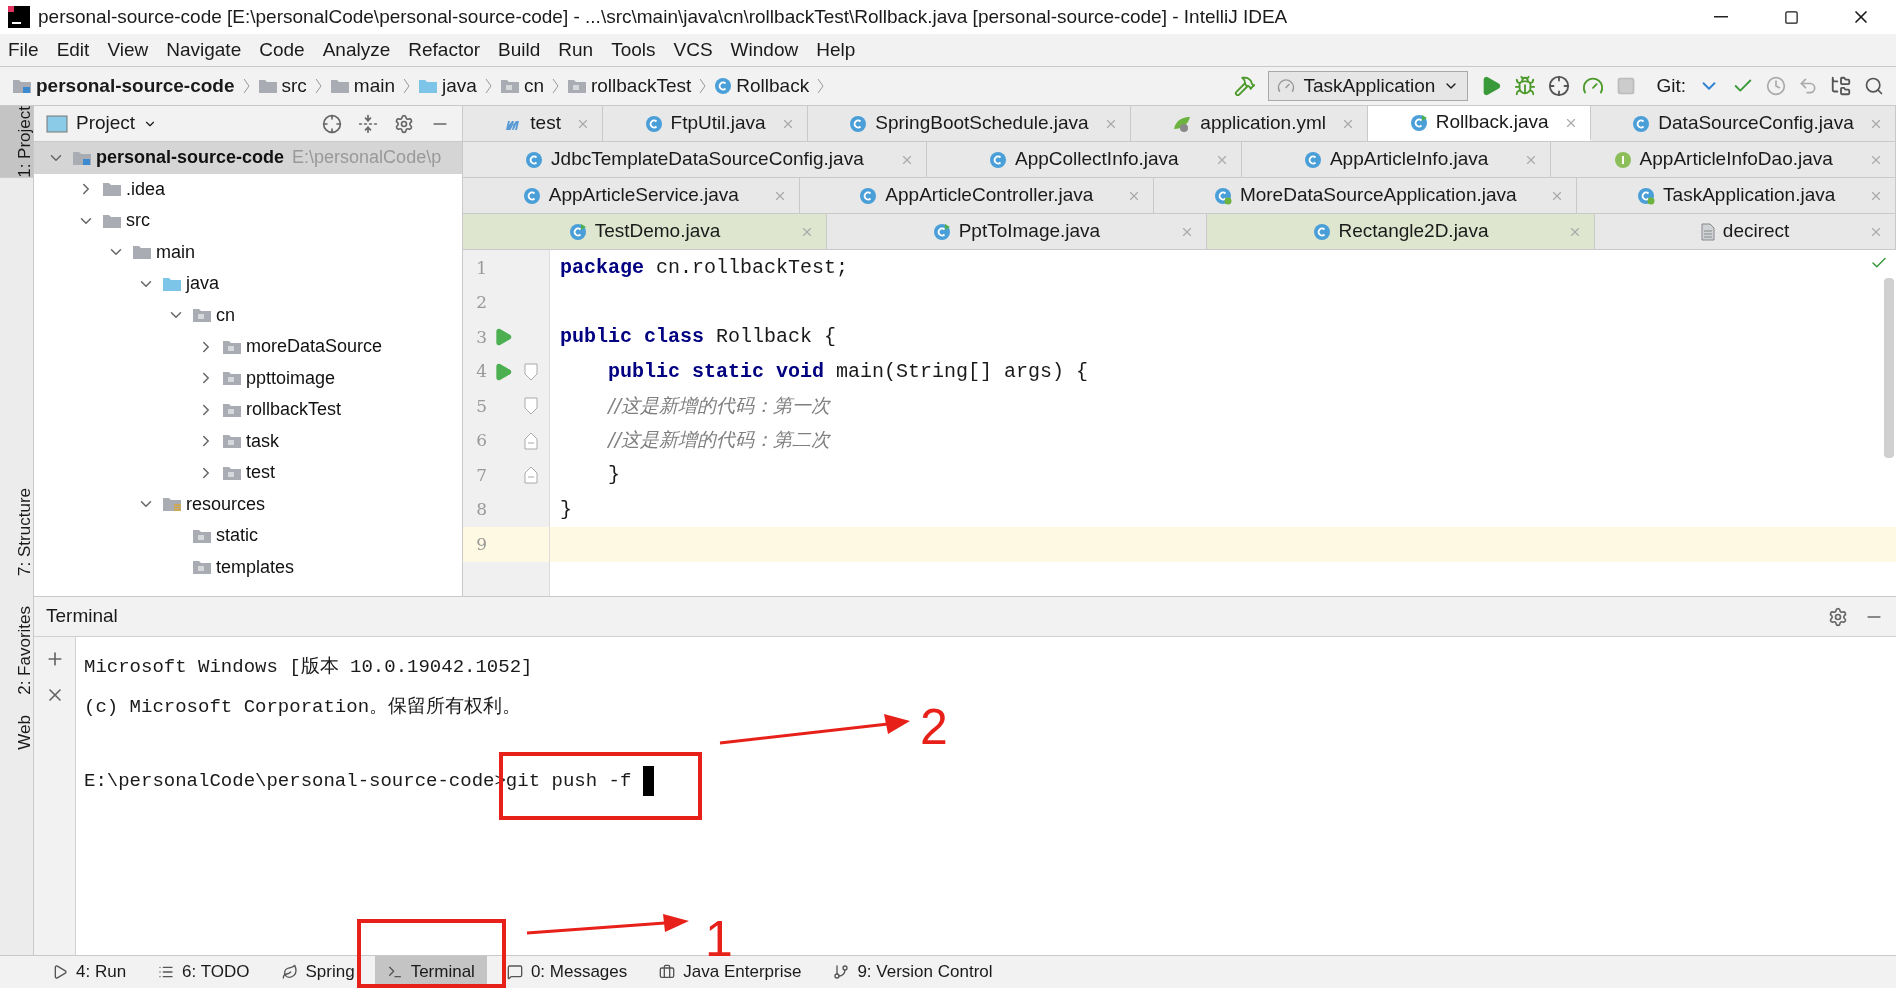  What do you see at coordinates (1671, 85) in the screenshot?
I see `git-label: Git:` at bounding box center [1671, 85].